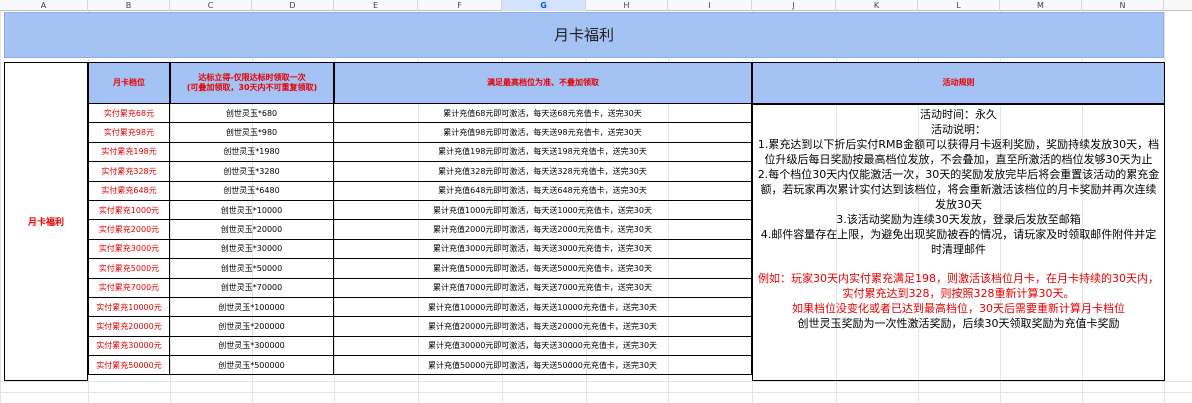 The width and height of the screenshot is (1192, 403). Describe the element at coordinates (543, 152) in the screenshot. I see `desc-cell: 累计充值198元即可激活，每天送198元充值卡，送完30天` at that location.